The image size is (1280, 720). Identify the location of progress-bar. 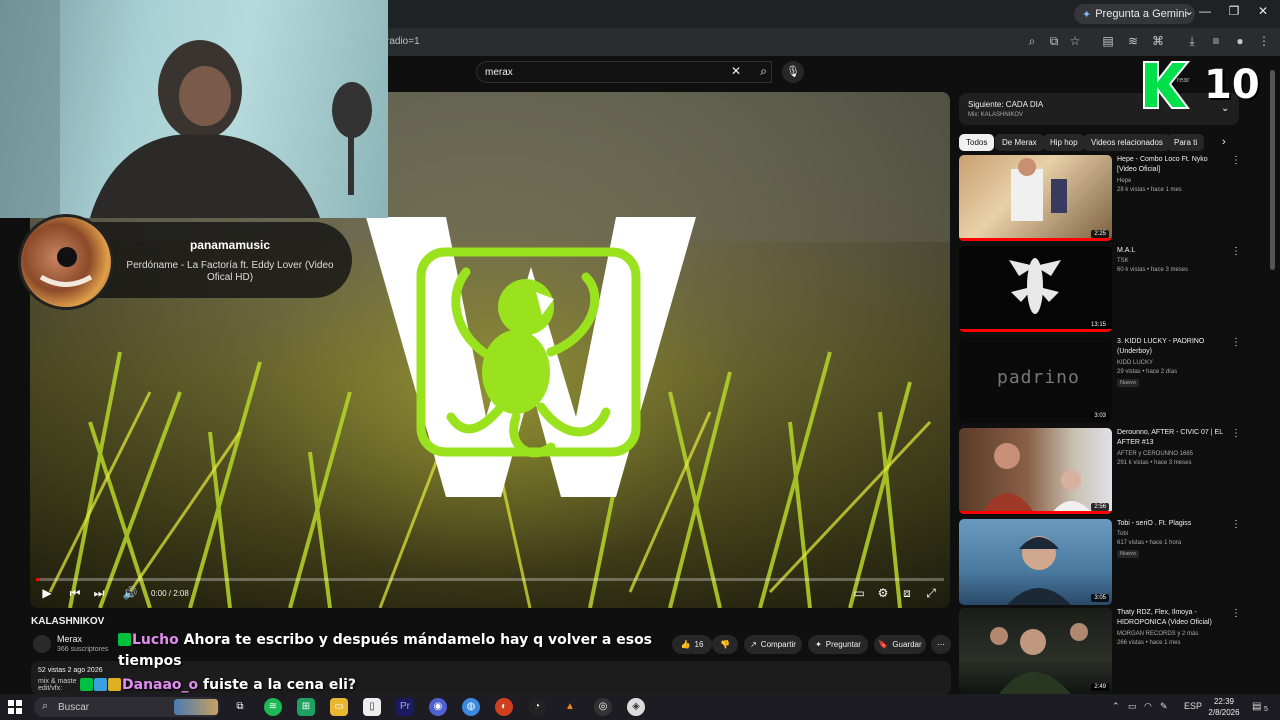
(490, 579).